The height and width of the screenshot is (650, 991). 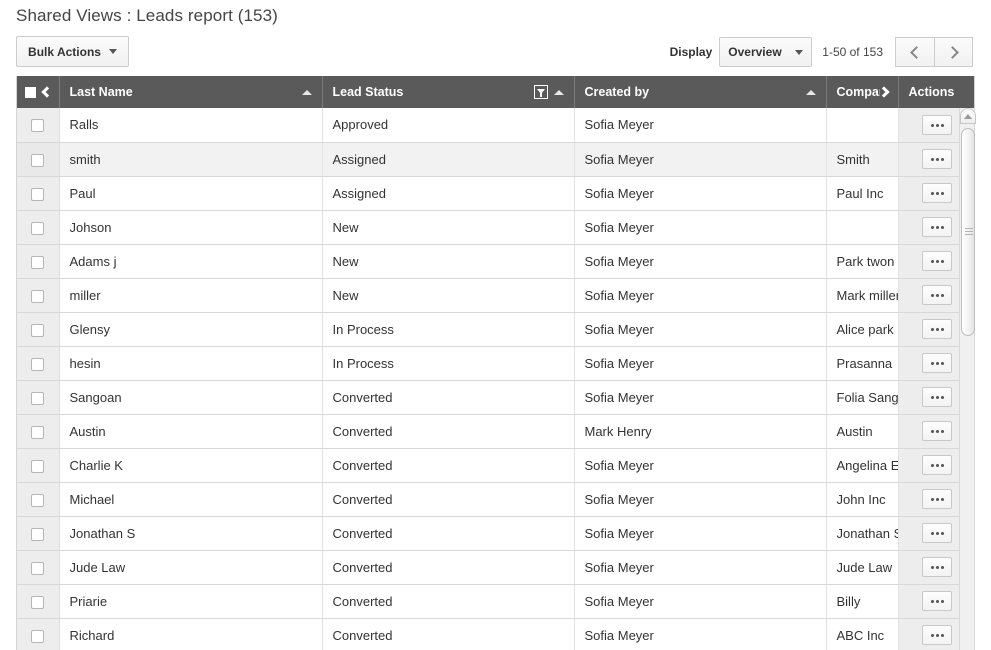 I want to click on table-row: SangoanConvertedSofia MeyerFolia Sangoan, so click(x=495, y=397).